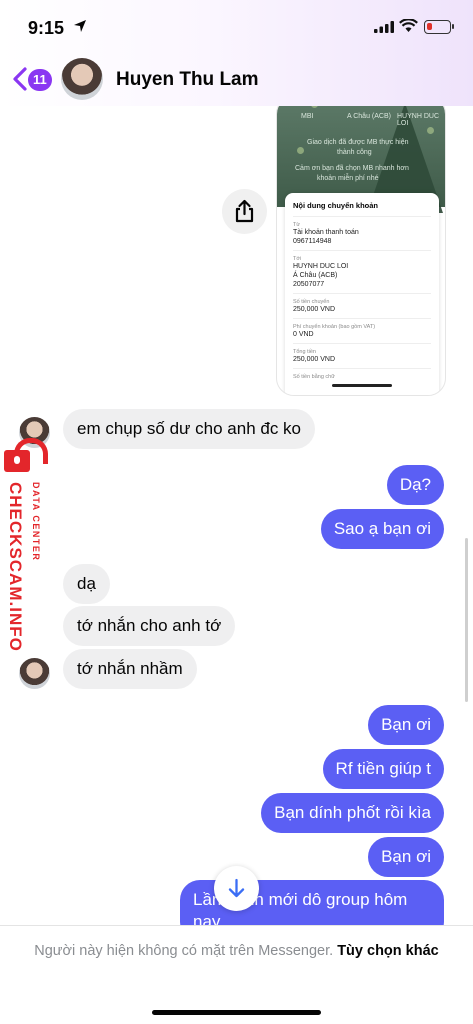  I want to click on unread-badge: 11, so click(40, 80).